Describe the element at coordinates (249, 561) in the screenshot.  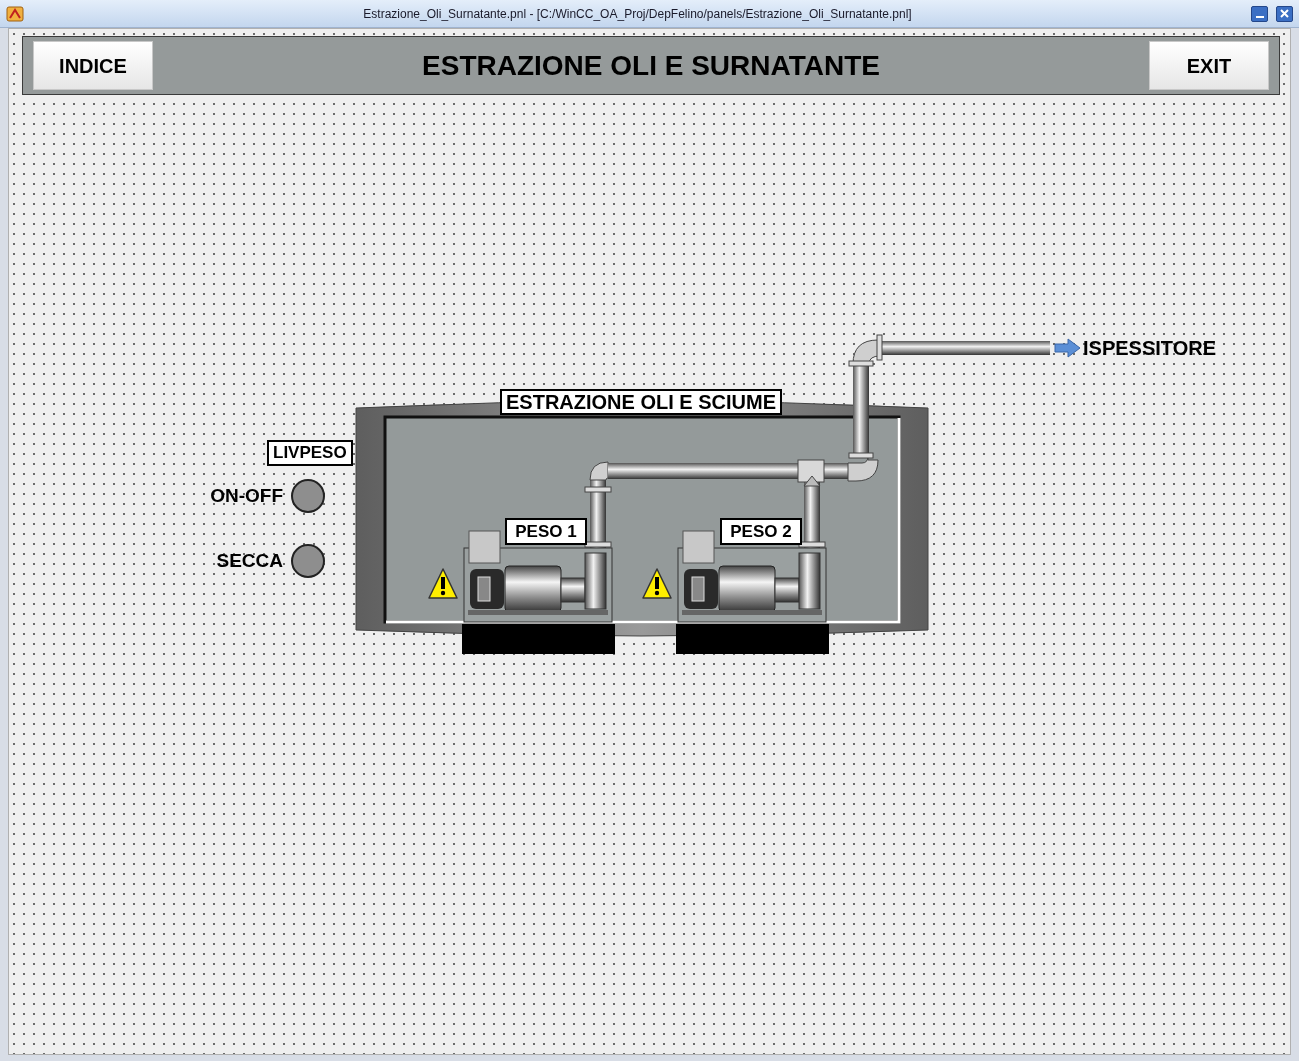
I see `indicator-label: SECCA` at that location.